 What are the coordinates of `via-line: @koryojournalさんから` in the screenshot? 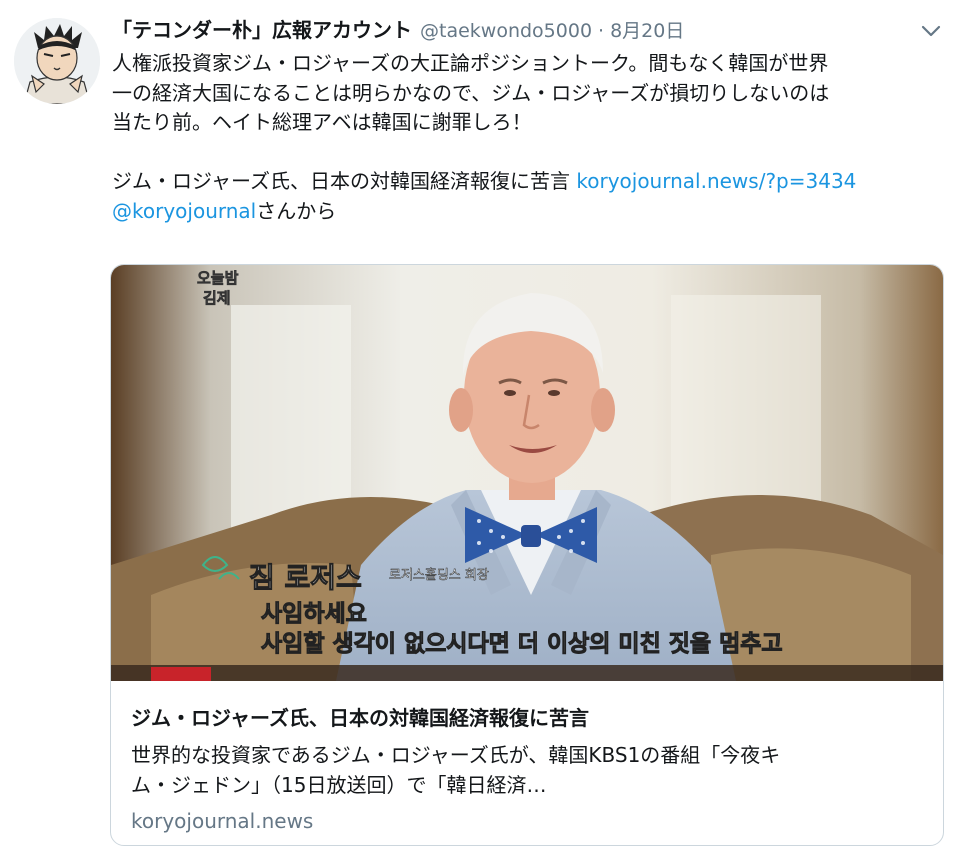 It's located at (527, 212).